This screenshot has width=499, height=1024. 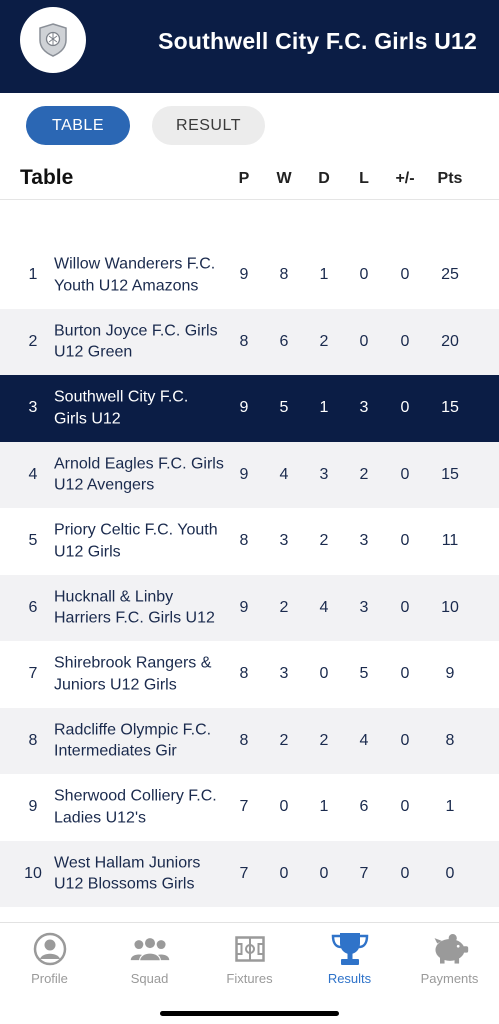 I want to click on nav-payments: Payments, so click(x=449, y=958).